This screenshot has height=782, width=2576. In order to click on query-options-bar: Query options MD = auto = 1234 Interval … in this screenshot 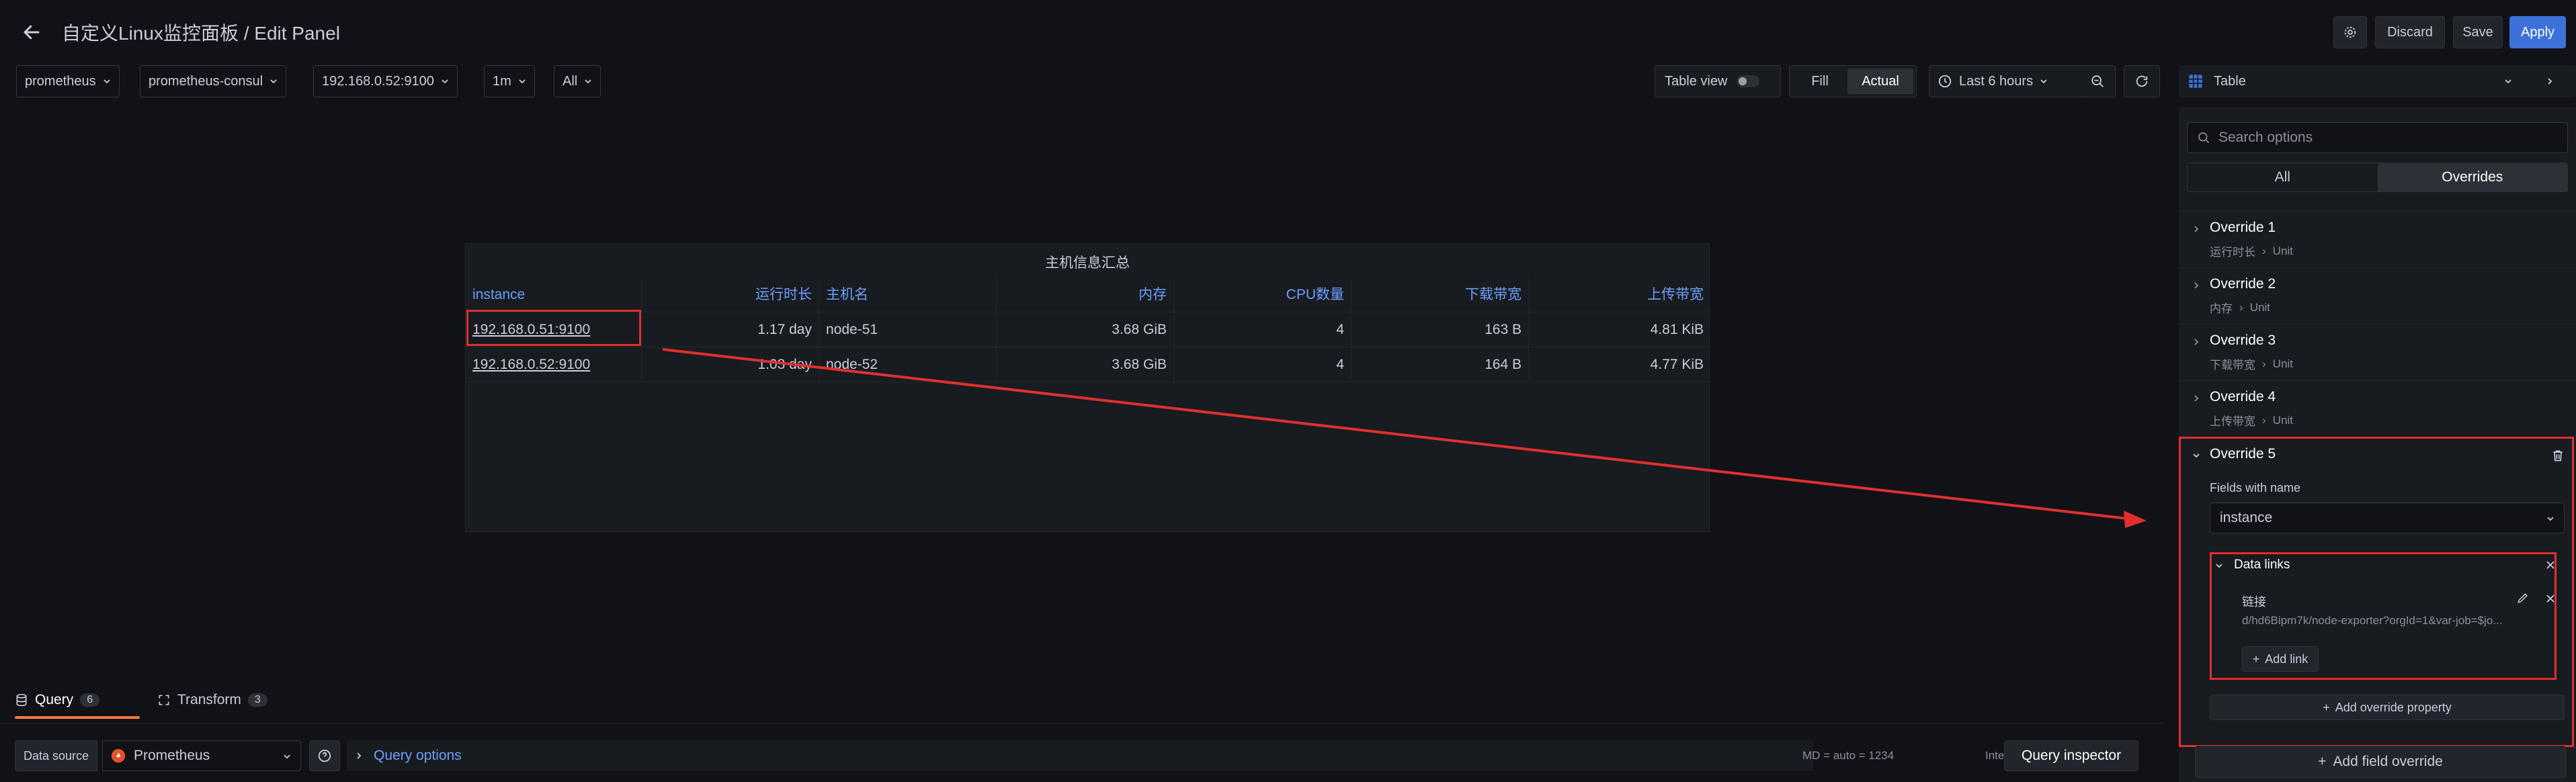, I will do `click(1200, 755)`.